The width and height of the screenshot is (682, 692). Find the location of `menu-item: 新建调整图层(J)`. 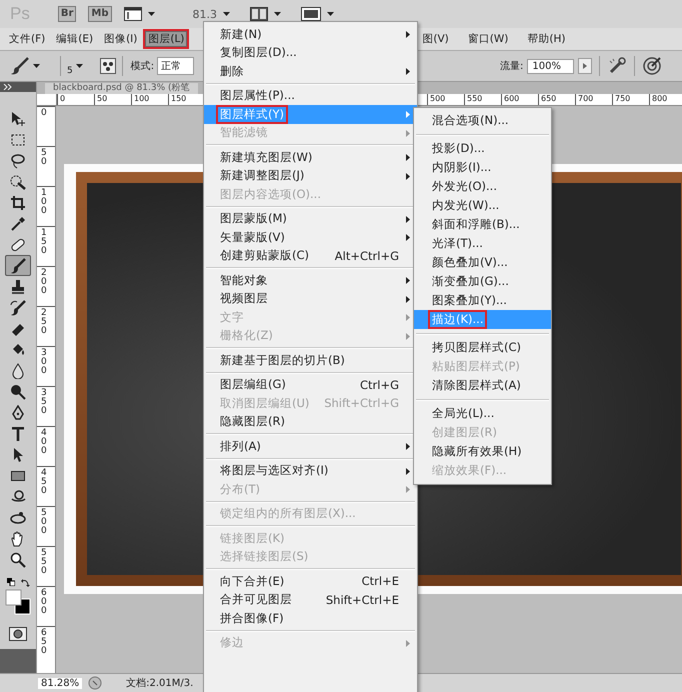

menu-item: 新建调整图层(J) is located at coordinates (310, 175).